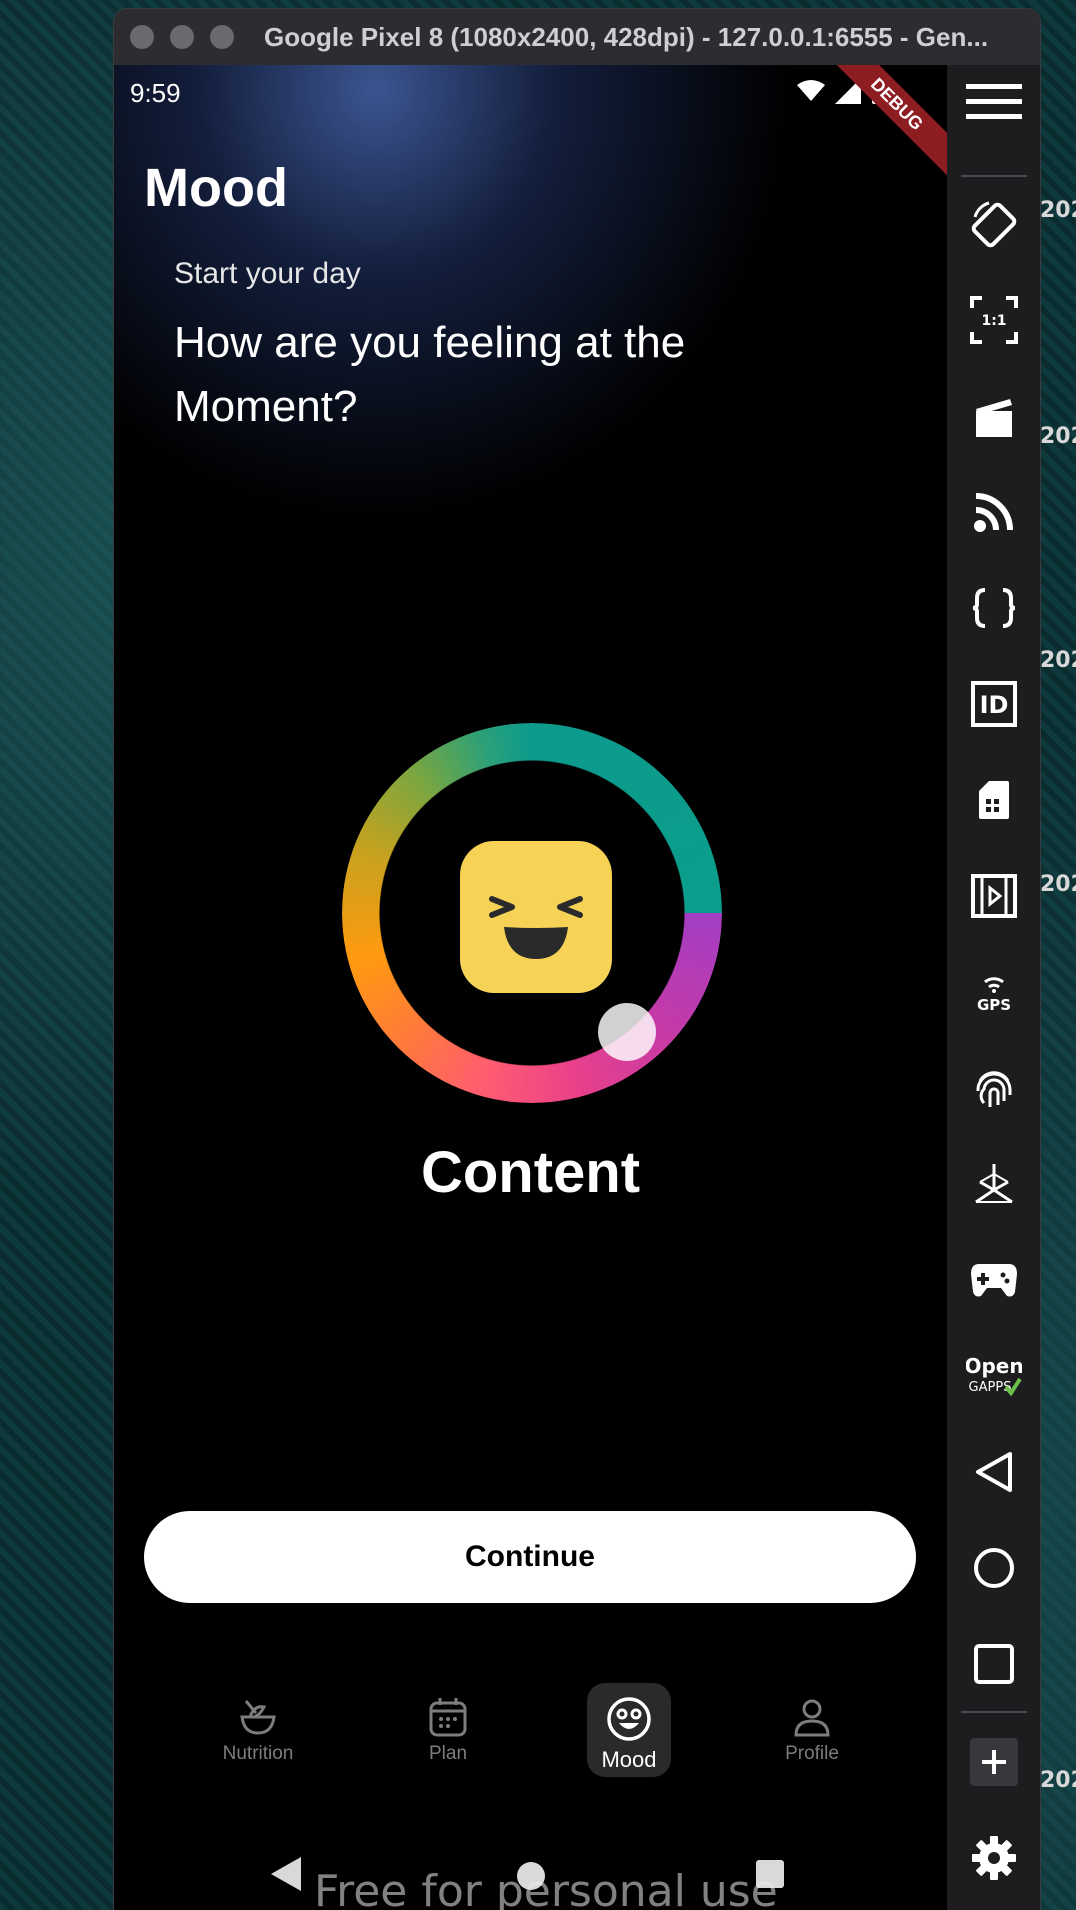  I want to click on id-text: ID, so click(994, 705).